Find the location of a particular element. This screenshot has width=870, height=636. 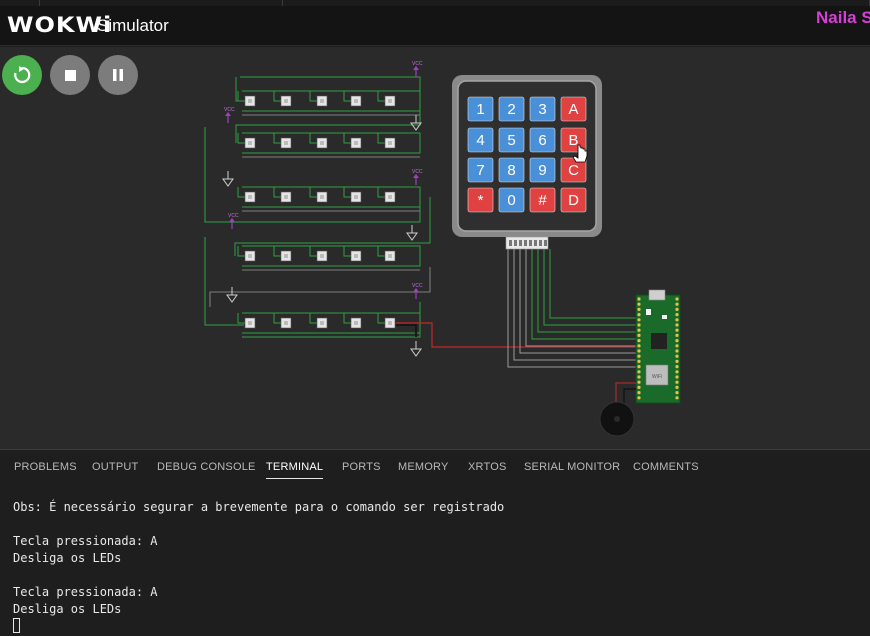

board-button is located at coordinates (648, 312).